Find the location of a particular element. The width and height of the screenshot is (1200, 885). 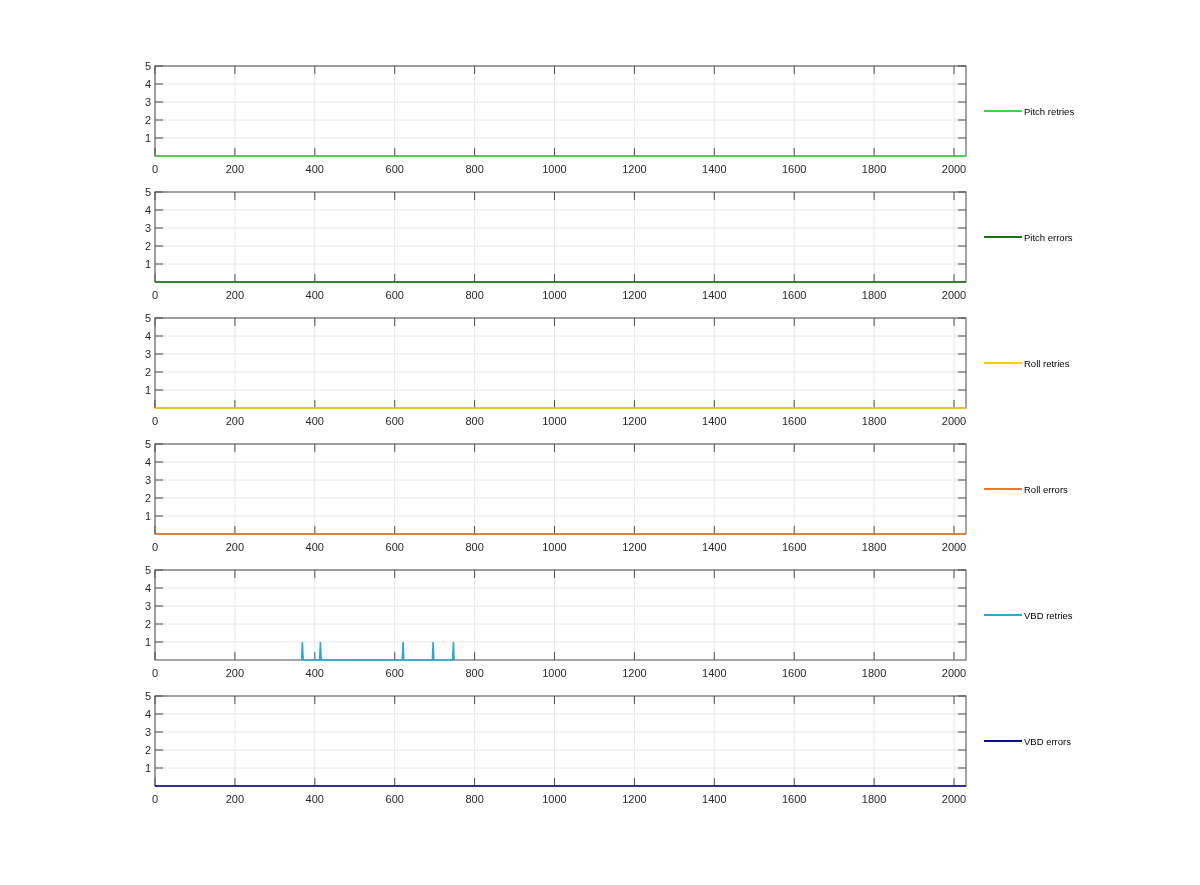

legend-label: VBD errors is located at coordinates (1047, 741).